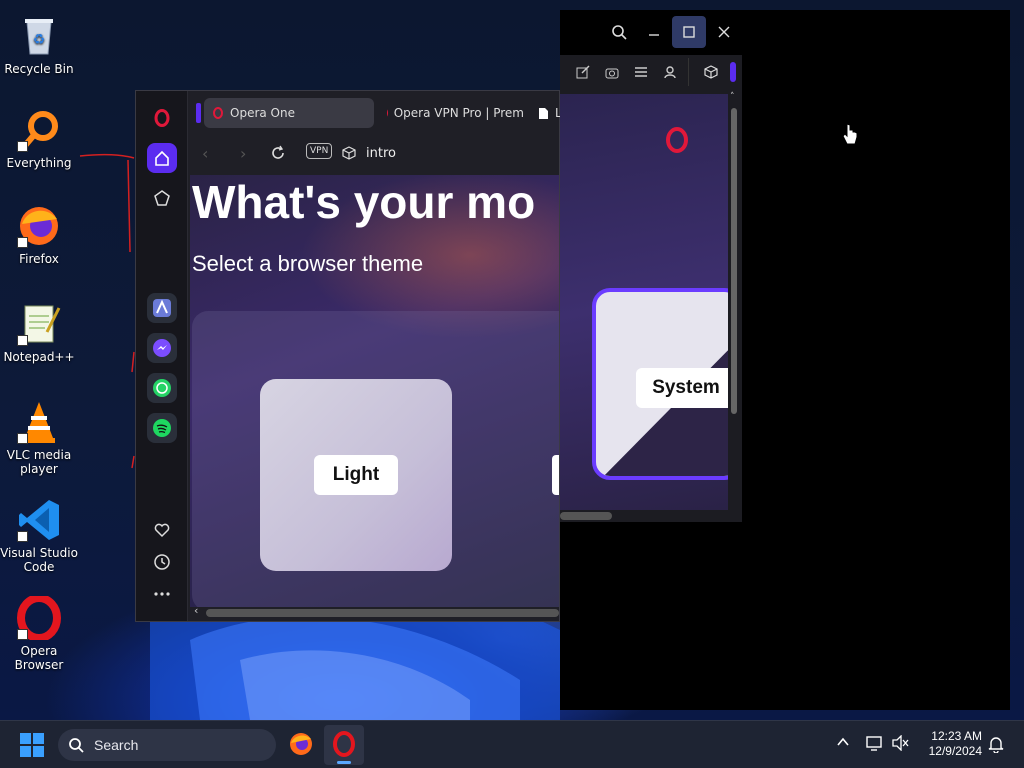  Describe the element at coordinates (732, 97) in the screenshot. I see `scroll-up-arrow: ˄` at that location.